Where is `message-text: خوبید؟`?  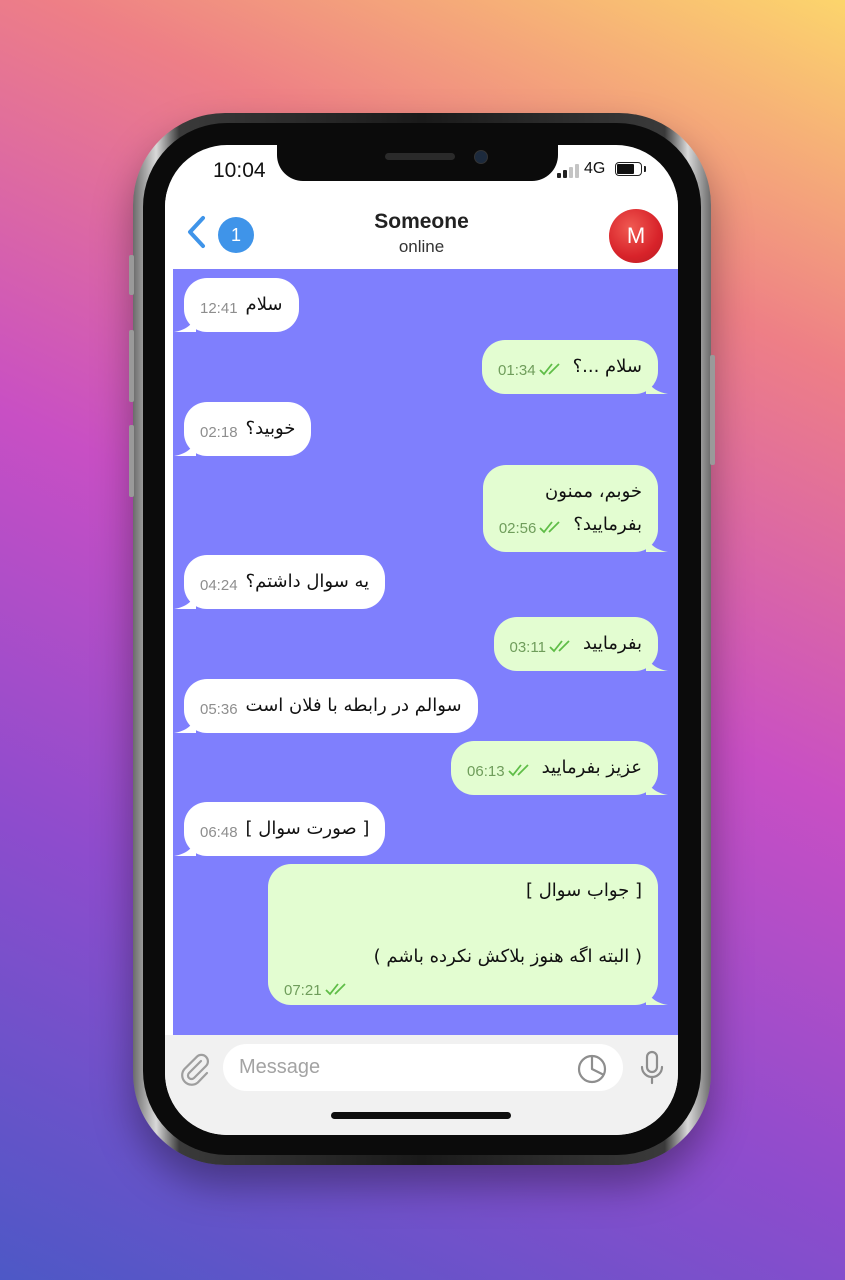 message-text: خوبید؟ is located at coordinates (270, 428).